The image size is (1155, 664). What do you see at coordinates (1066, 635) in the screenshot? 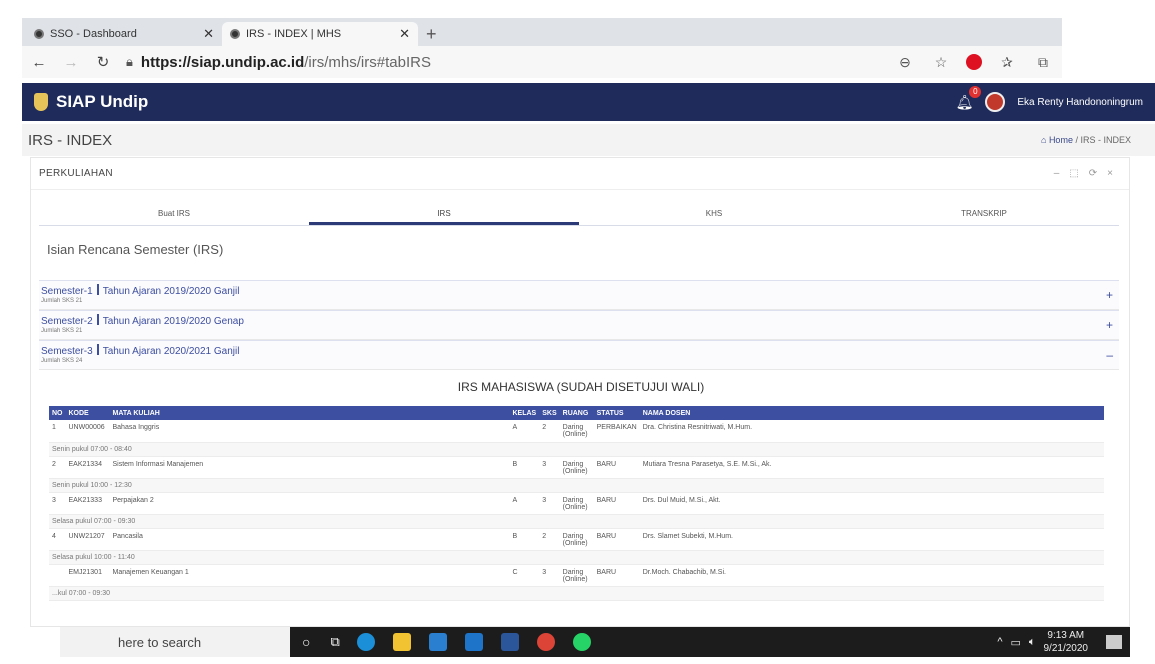
I see `clock-time: 9:13 AM` at bounding box center [1066, 635].